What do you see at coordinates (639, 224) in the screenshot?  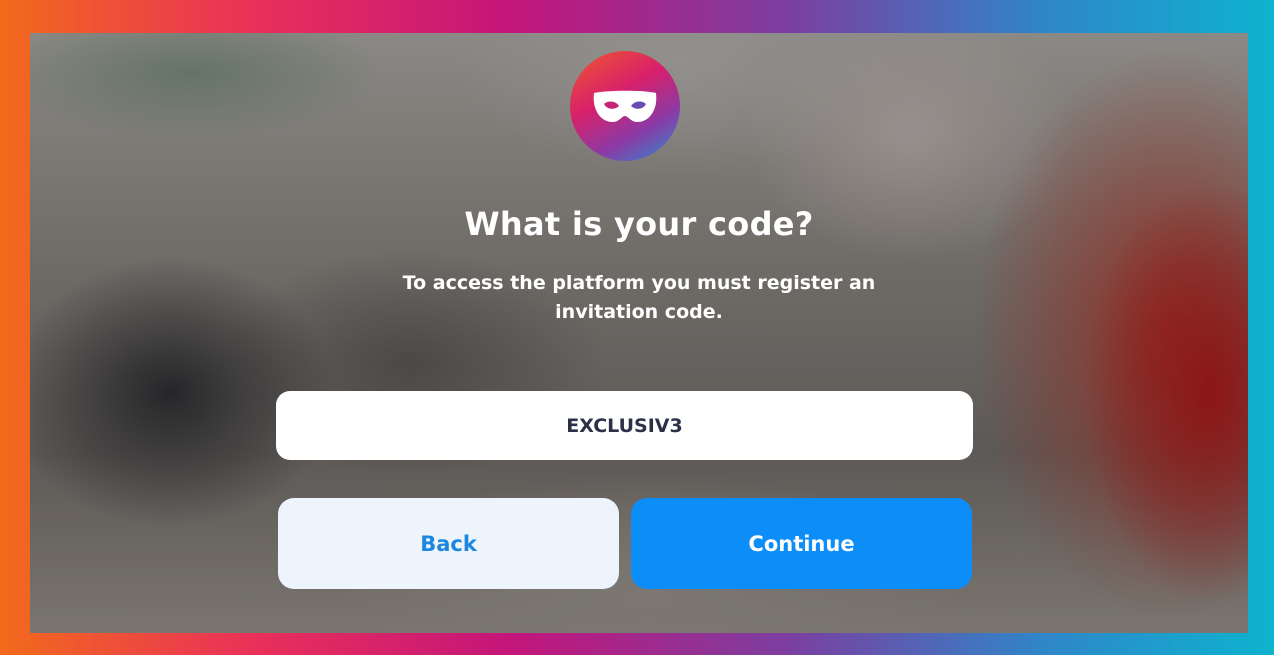 I see `page-title: What is your code?` at bounding box center [639, 224].